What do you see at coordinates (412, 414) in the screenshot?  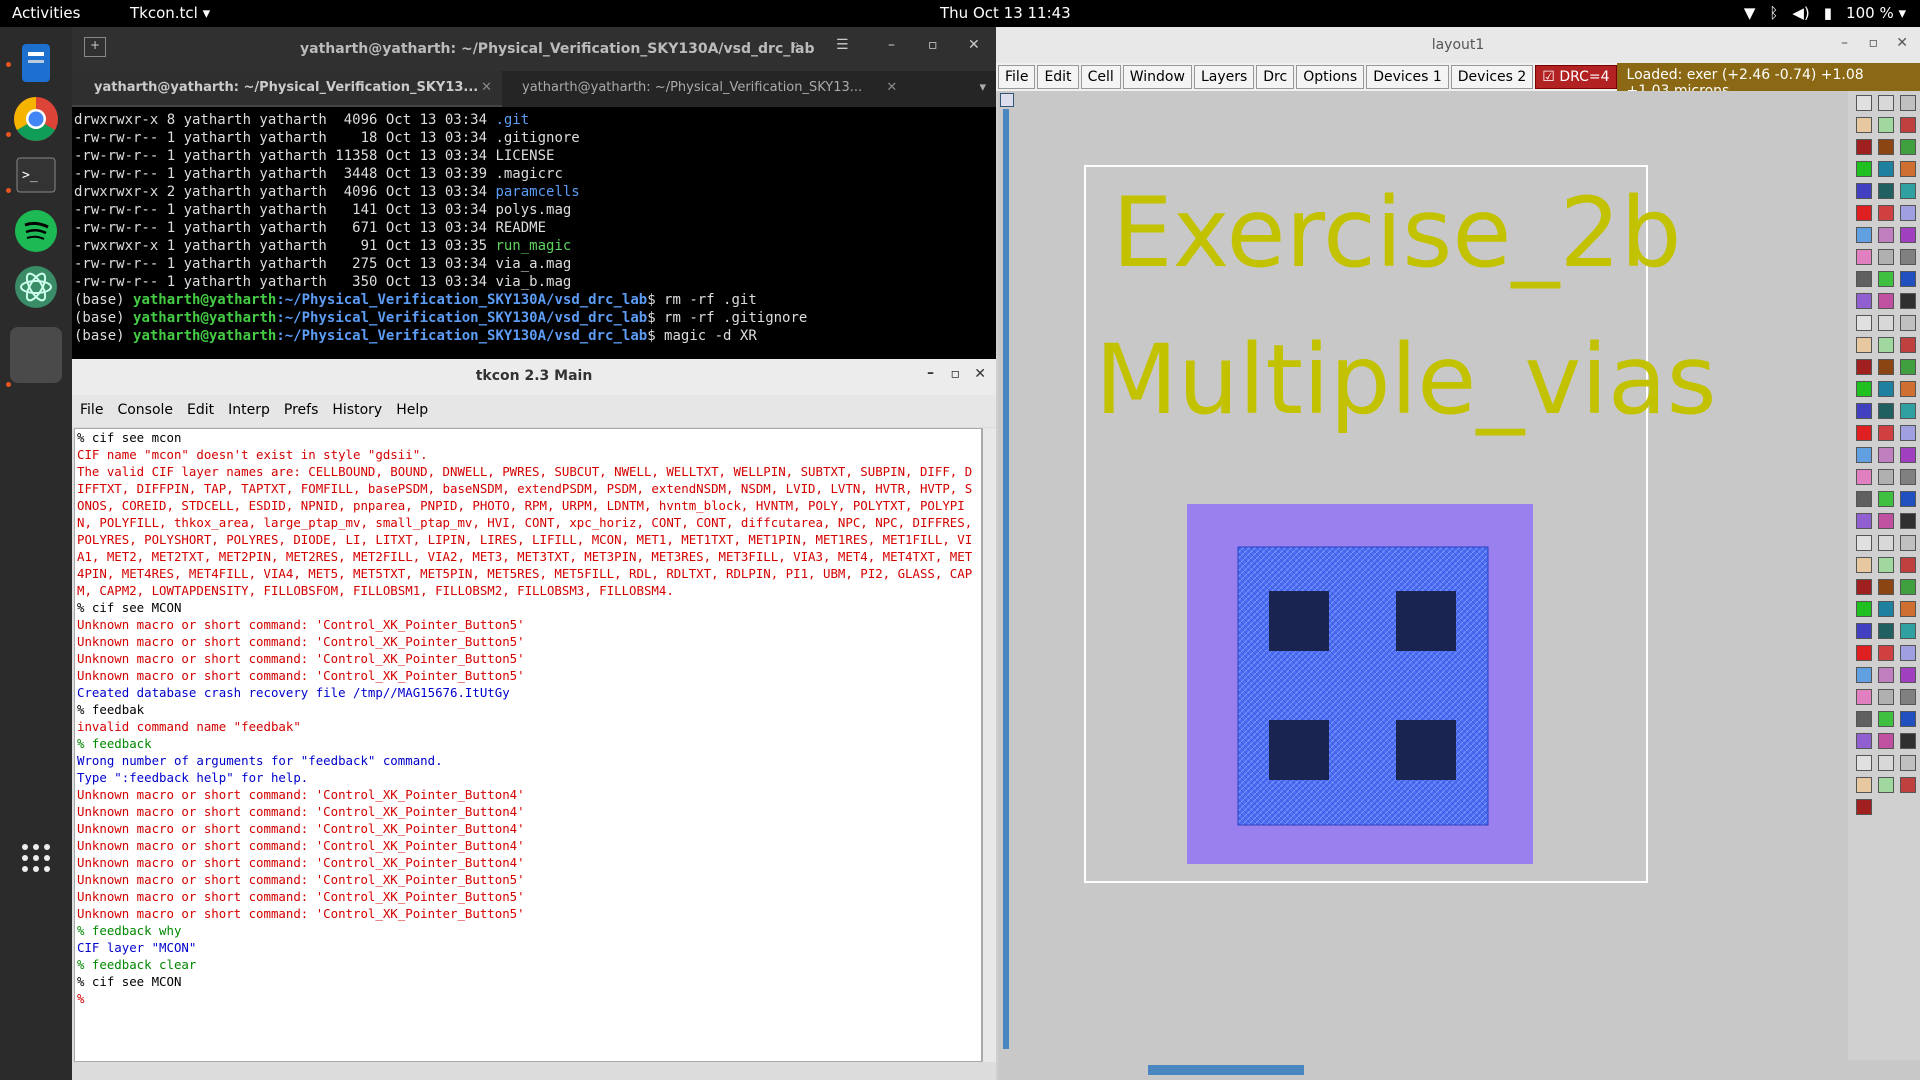 I see `menu-help: Help` at bounding box center [412, 414].